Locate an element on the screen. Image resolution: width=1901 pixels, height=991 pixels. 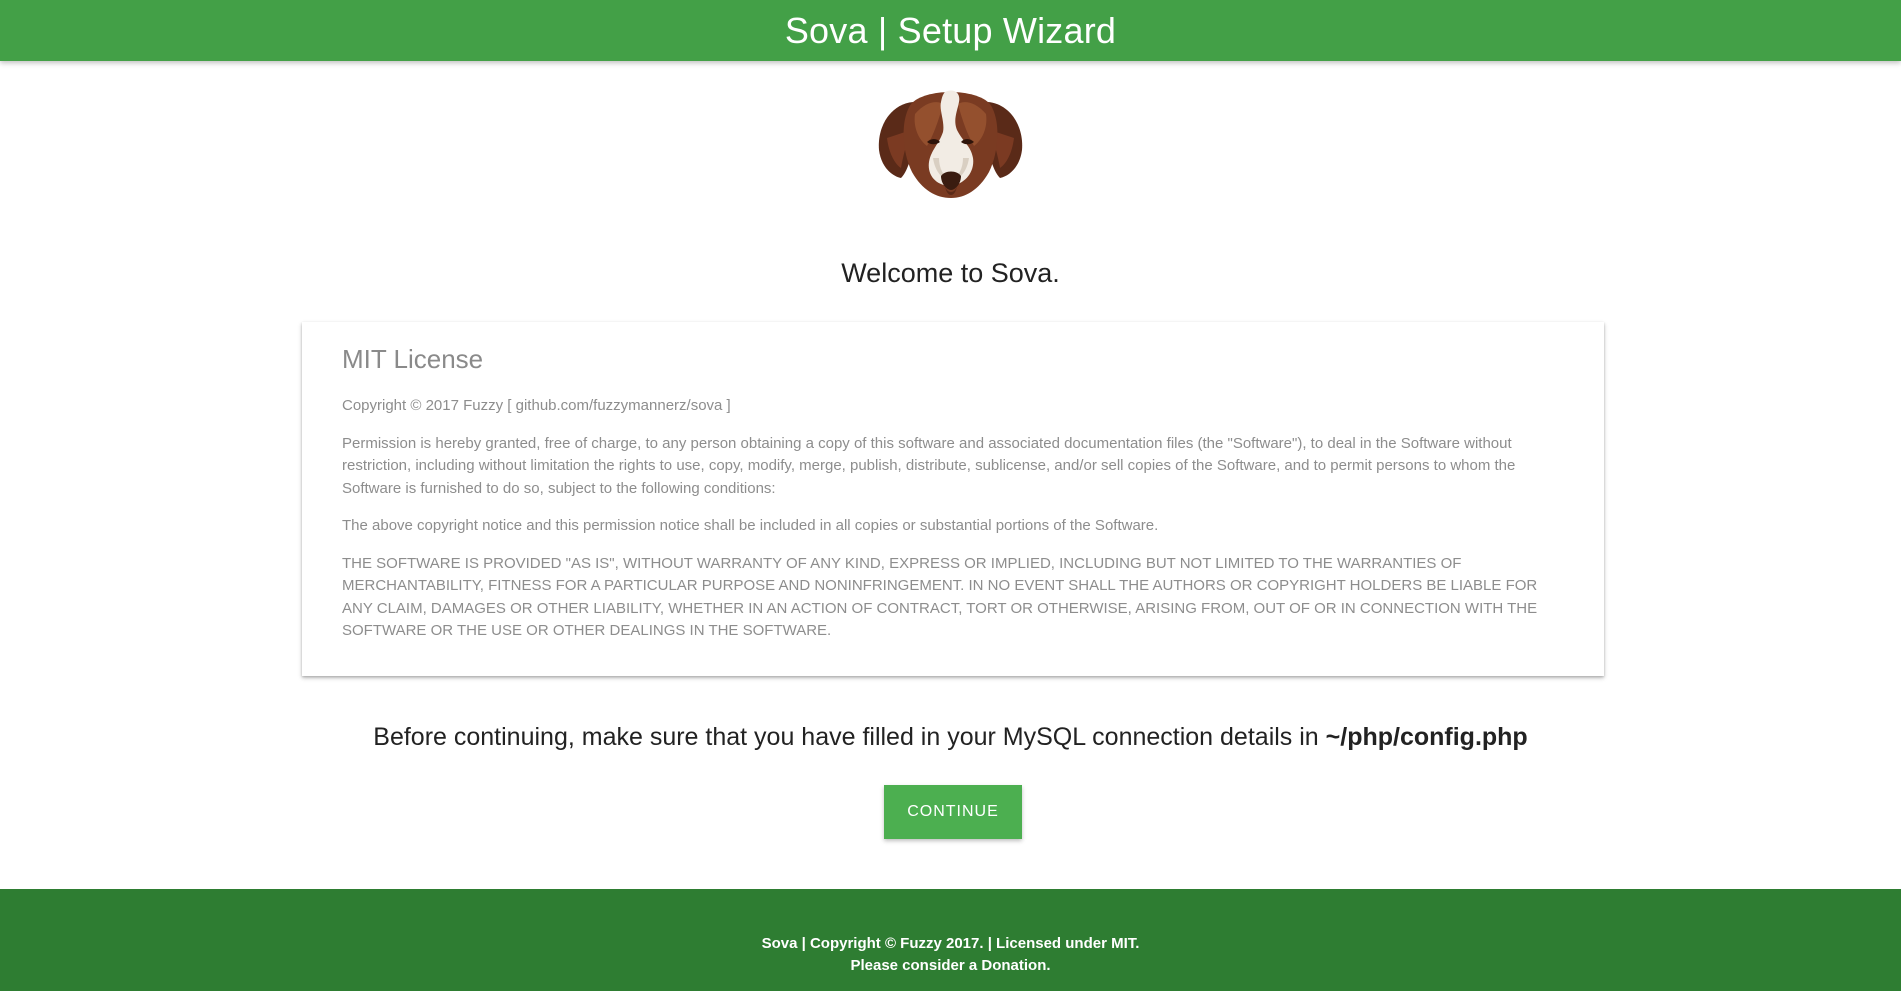
page-title: Sova | Setup Wizard is located at coordinates (950, 30).